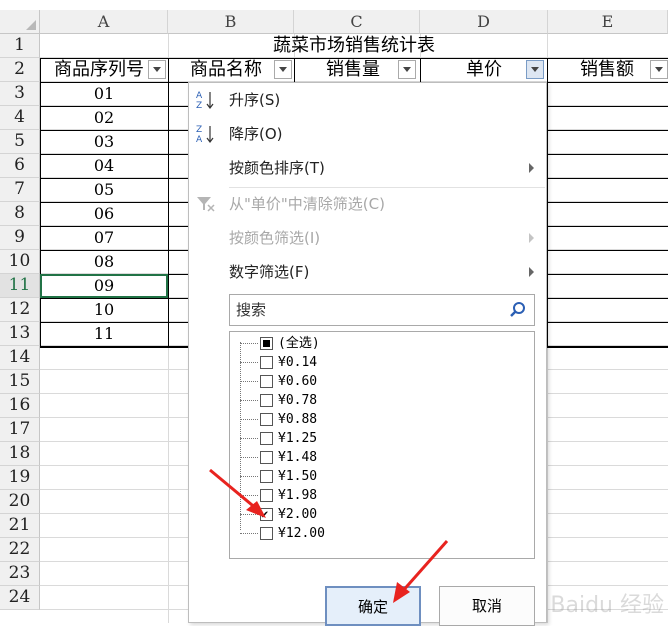 The width and height of the screenshot is (668, 626). I want to click on row-header-19: 19, so click(20, 478).